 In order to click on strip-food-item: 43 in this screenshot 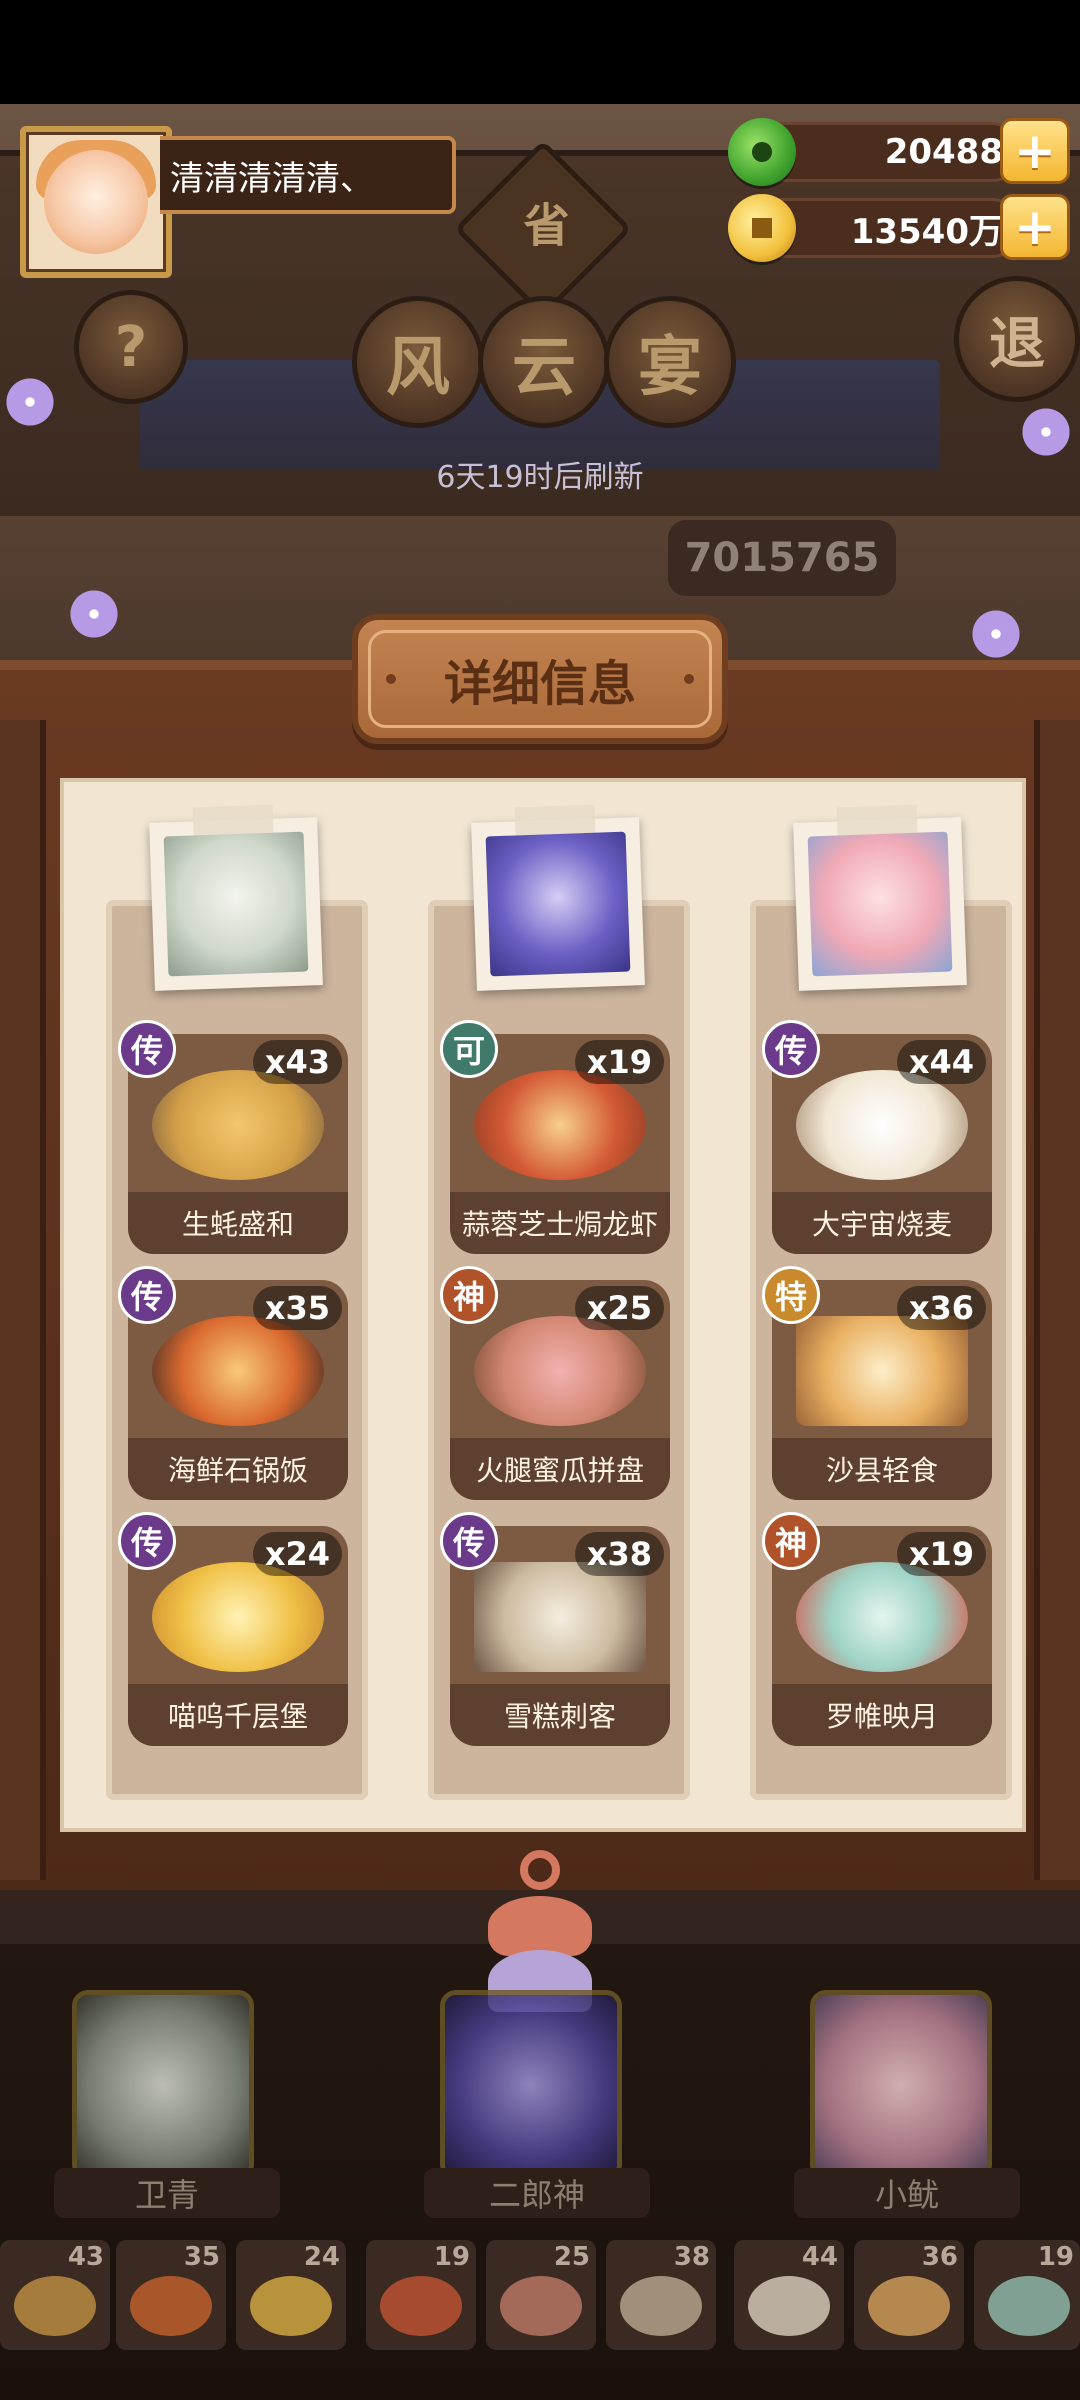, I will do `click(55, 2295)`.